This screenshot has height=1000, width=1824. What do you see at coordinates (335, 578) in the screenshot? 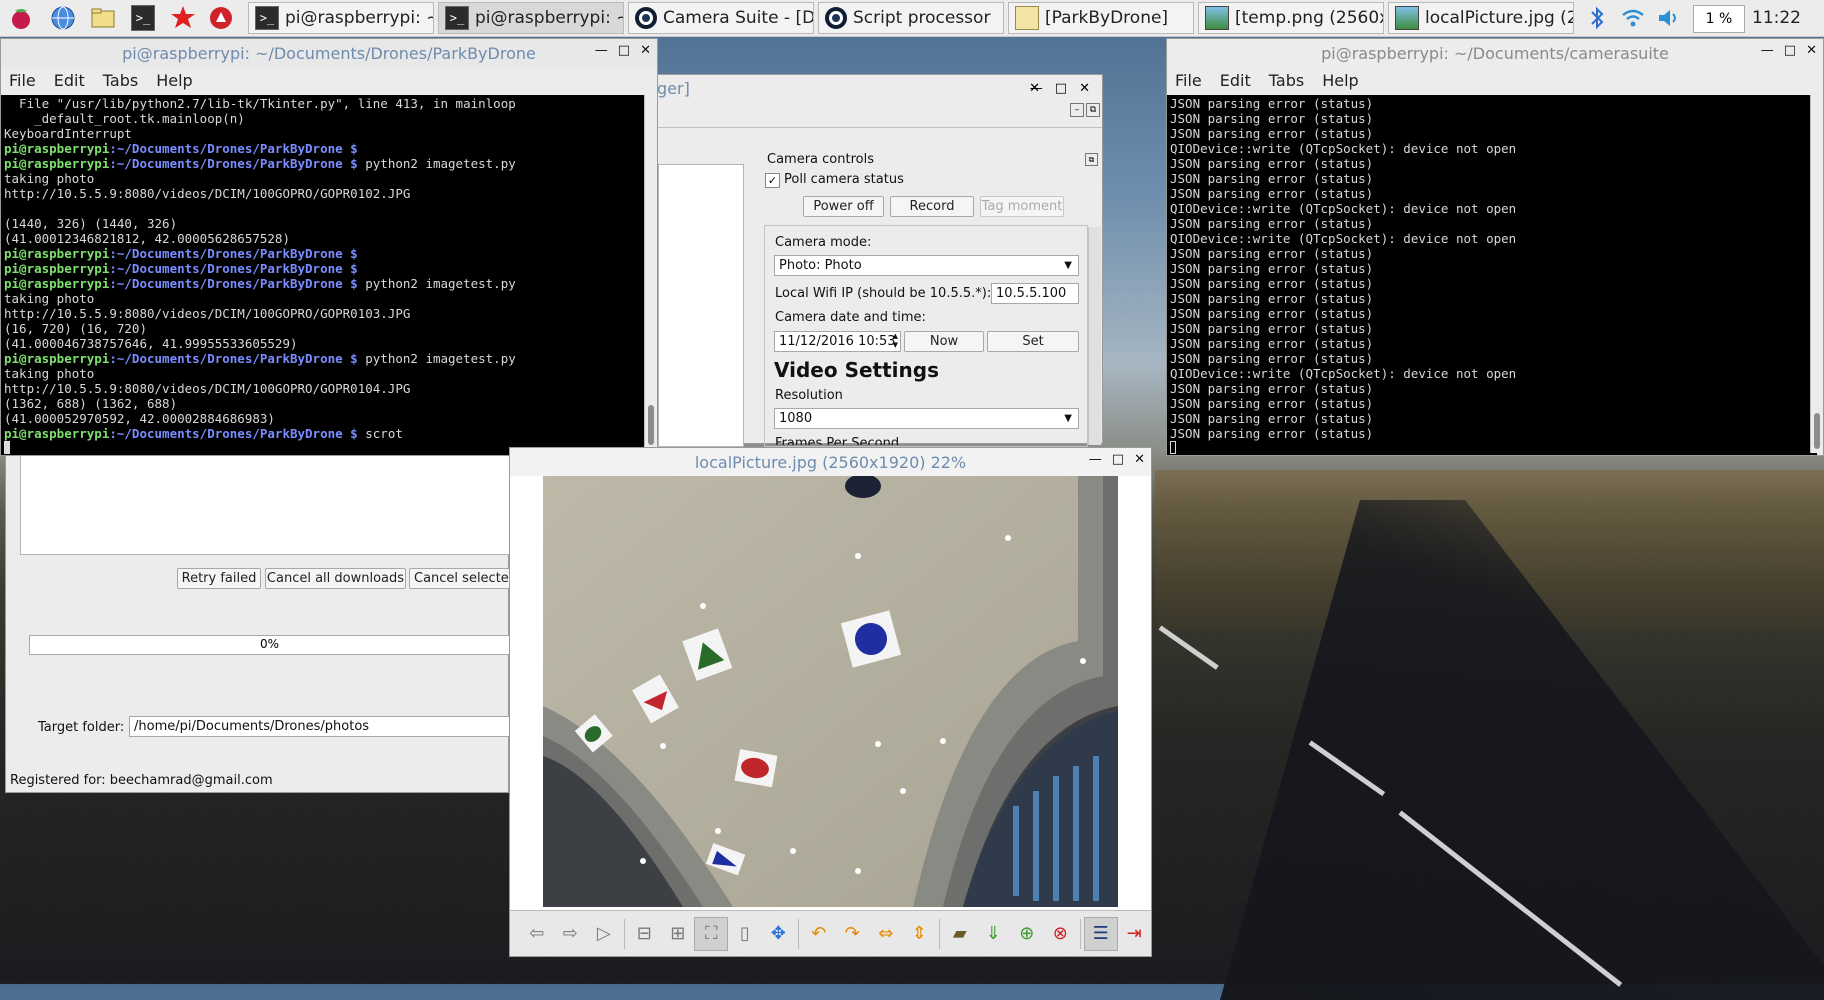
I see `cancel-all-downloads-button: Cancel all downloads` at bounding box center [335, 578].